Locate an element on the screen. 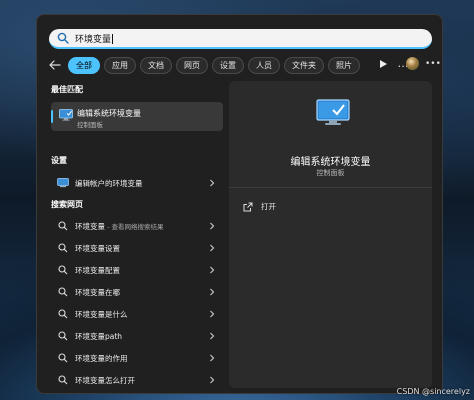  web-result-label: 环境变量path is located at coordinates (99, 336).